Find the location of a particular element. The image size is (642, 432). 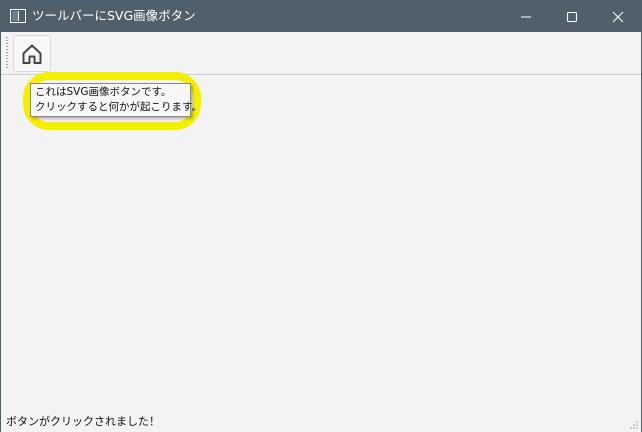

close-icon is located at coordinates (618, 17).